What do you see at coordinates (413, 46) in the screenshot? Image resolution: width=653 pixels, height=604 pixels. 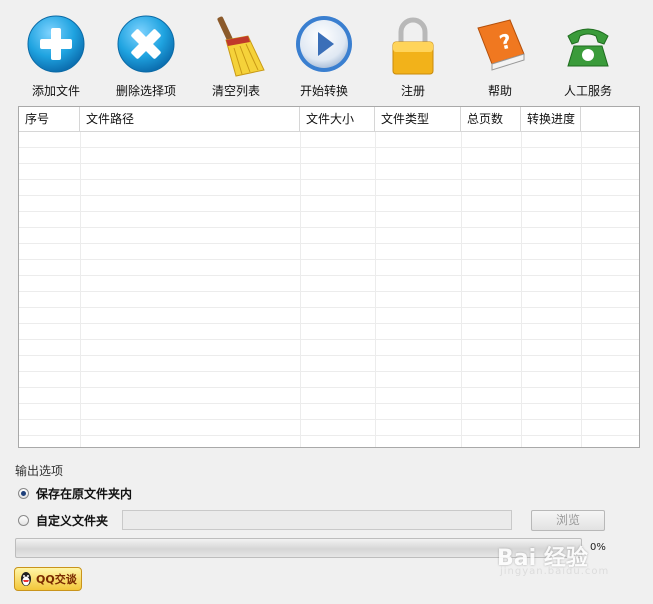 I see `lock-icon` at bounding box center [413, 46].